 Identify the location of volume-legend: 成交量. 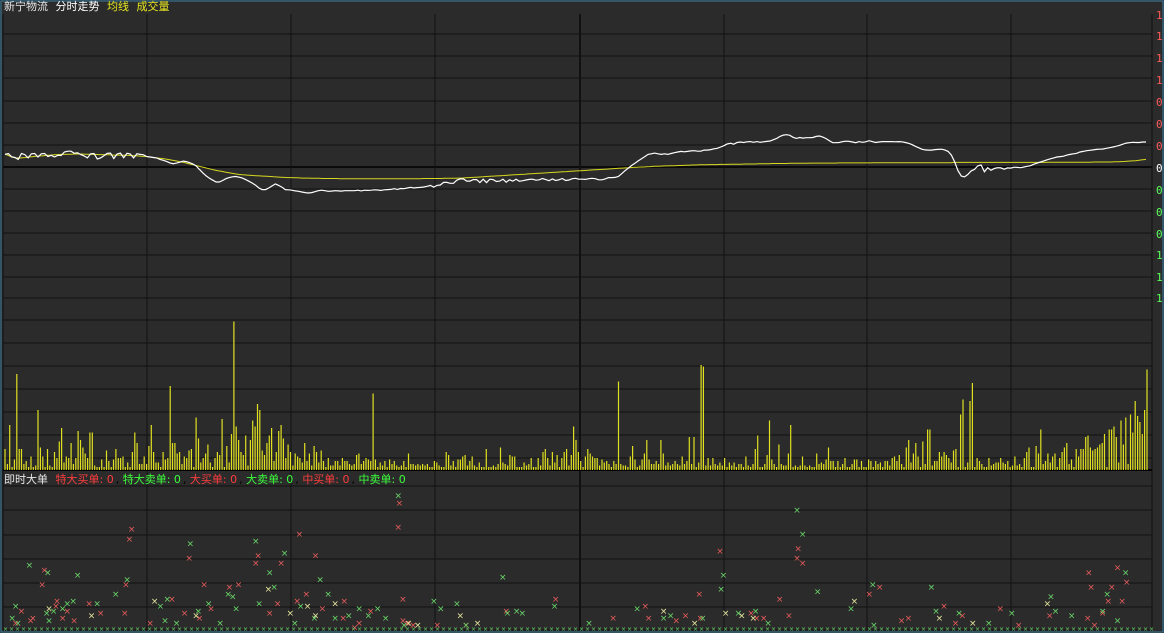
(153, 6).